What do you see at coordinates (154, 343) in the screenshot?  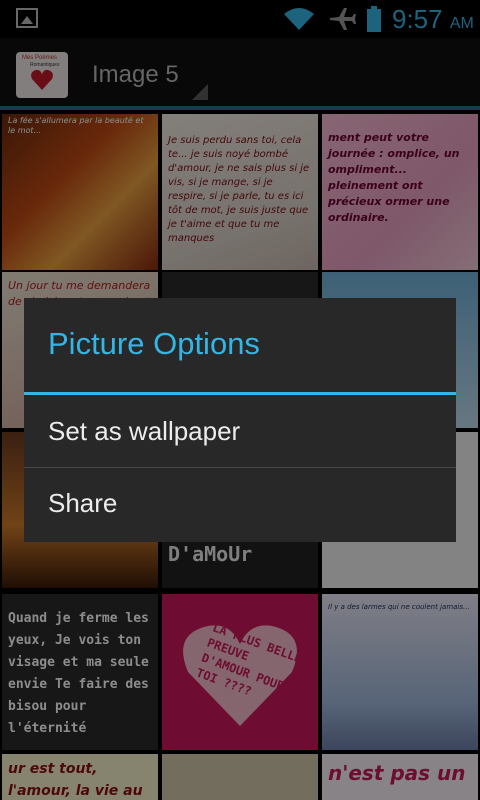 I see `dialog-title: Picture Options` at bounding box center [154, 343].